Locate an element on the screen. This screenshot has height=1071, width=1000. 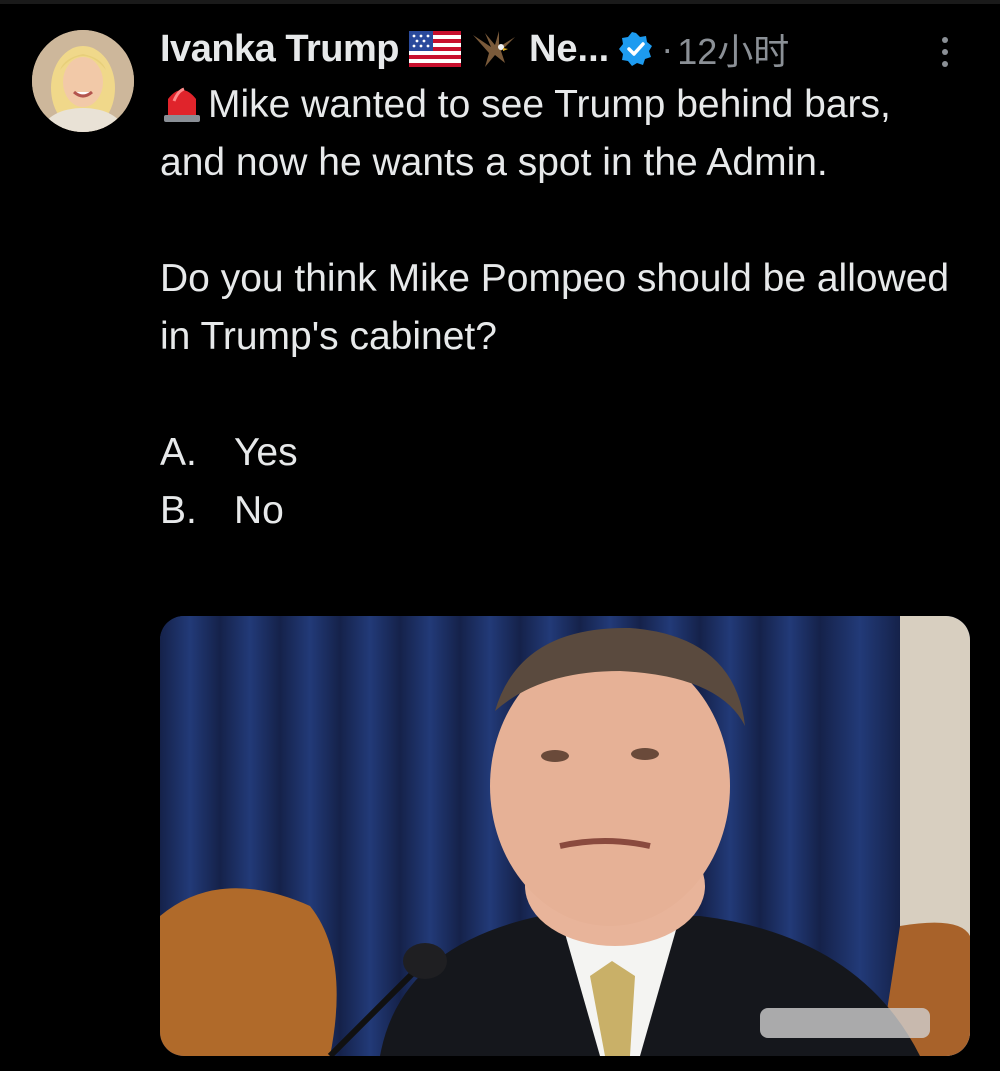
option-label: No is located at coordinates (259, 510).